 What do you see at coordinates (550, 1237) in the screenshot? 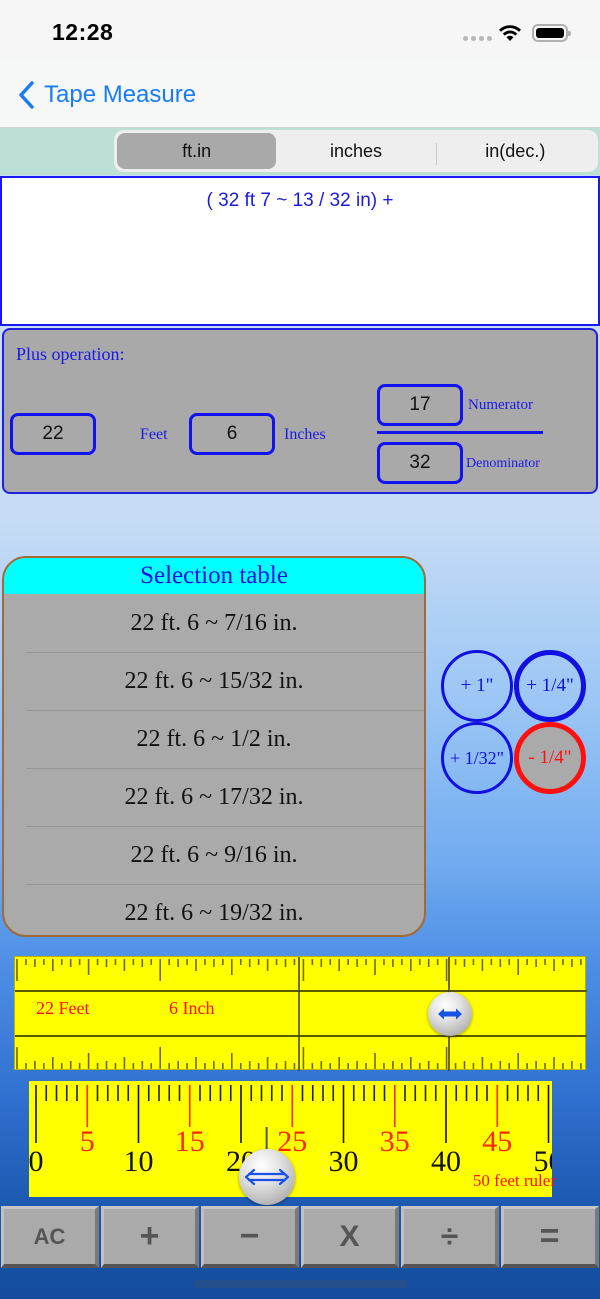
I see `equals-button: =` at bounding box center [550, 1237].